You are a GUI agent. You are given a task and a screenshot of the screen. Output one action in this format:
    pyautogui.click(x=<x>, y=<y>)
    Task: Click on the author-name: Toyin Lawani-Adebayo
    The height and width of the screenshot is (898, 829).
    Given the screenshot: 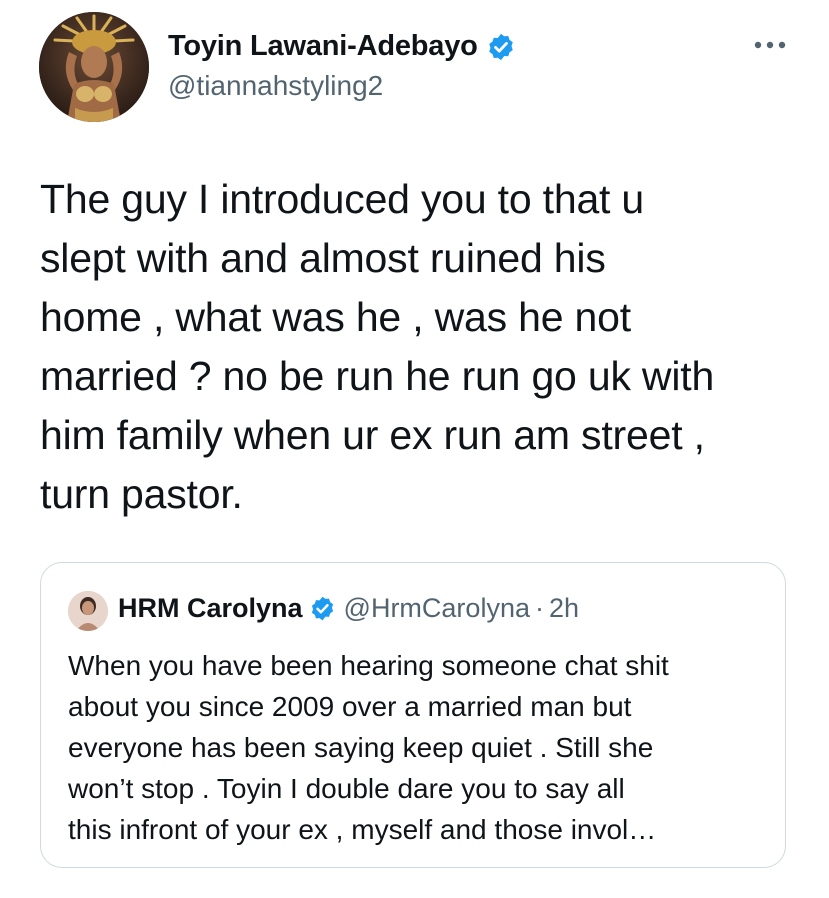 What is the action you would take?
    pyautogui.click(x=323, y=46)
    